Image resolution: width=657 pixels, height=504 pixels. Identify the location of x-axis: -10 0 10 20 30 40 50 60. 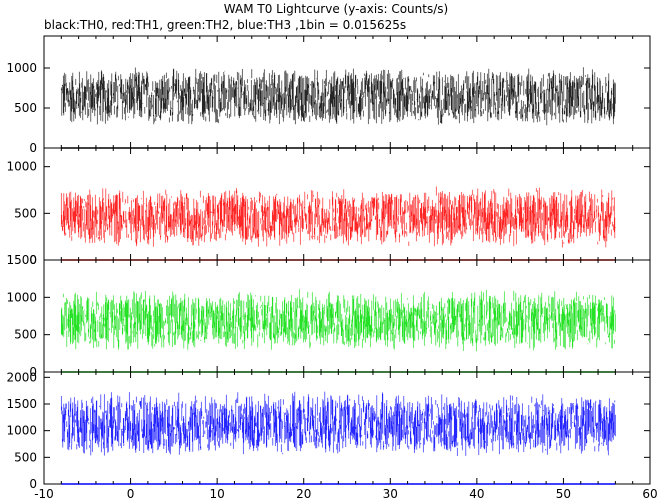
(345, 494).